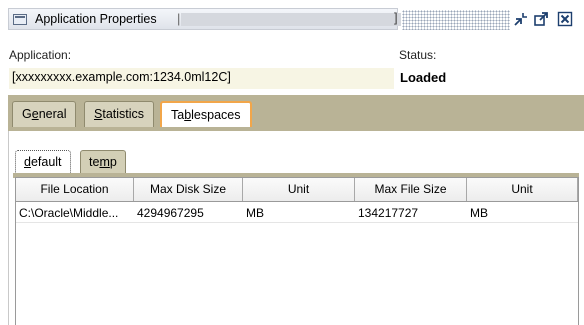  Describe the element at coordinates (388, 213) in the screenshot. I see `cell-max-file-size: 134217727` at that location.